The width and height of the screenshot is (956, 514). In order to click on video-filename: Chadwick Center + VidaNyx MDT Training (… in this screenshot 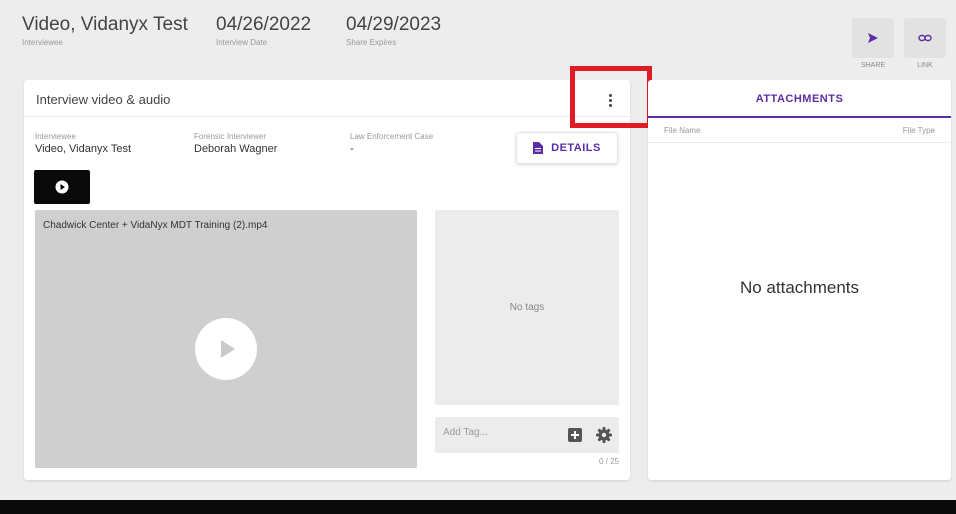, I will do `click(155, 225)`.